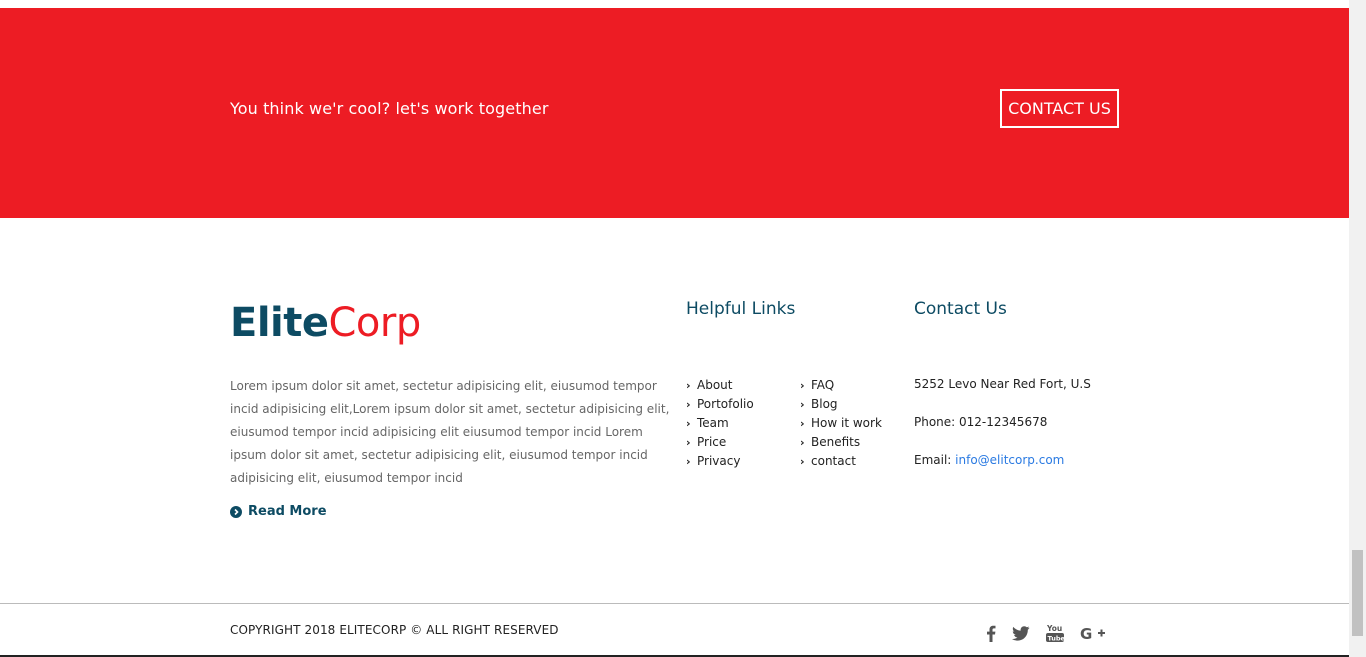 The width and height of the screenshot is (1366, 657). Describe the element at coordinates (1093, 635) in the screenshot. I see `google-plus-icon: G` at that location.